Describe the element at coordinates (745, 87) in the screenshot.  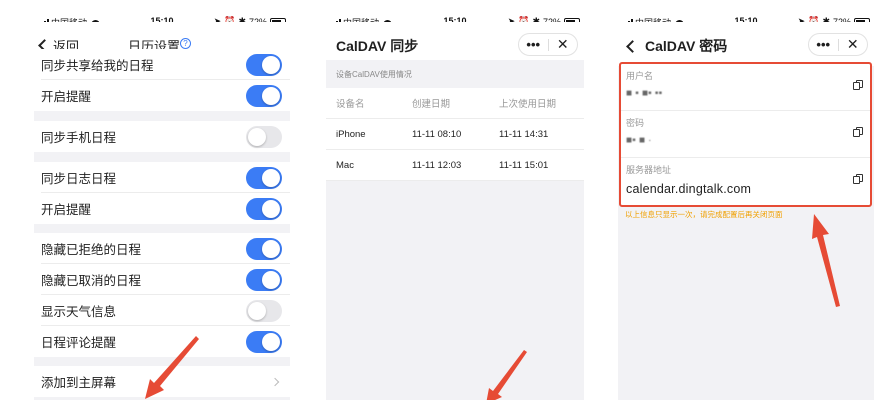
I see `credential-username: 用户名 ■ ▪ ■▪ ▪▪` at that location.